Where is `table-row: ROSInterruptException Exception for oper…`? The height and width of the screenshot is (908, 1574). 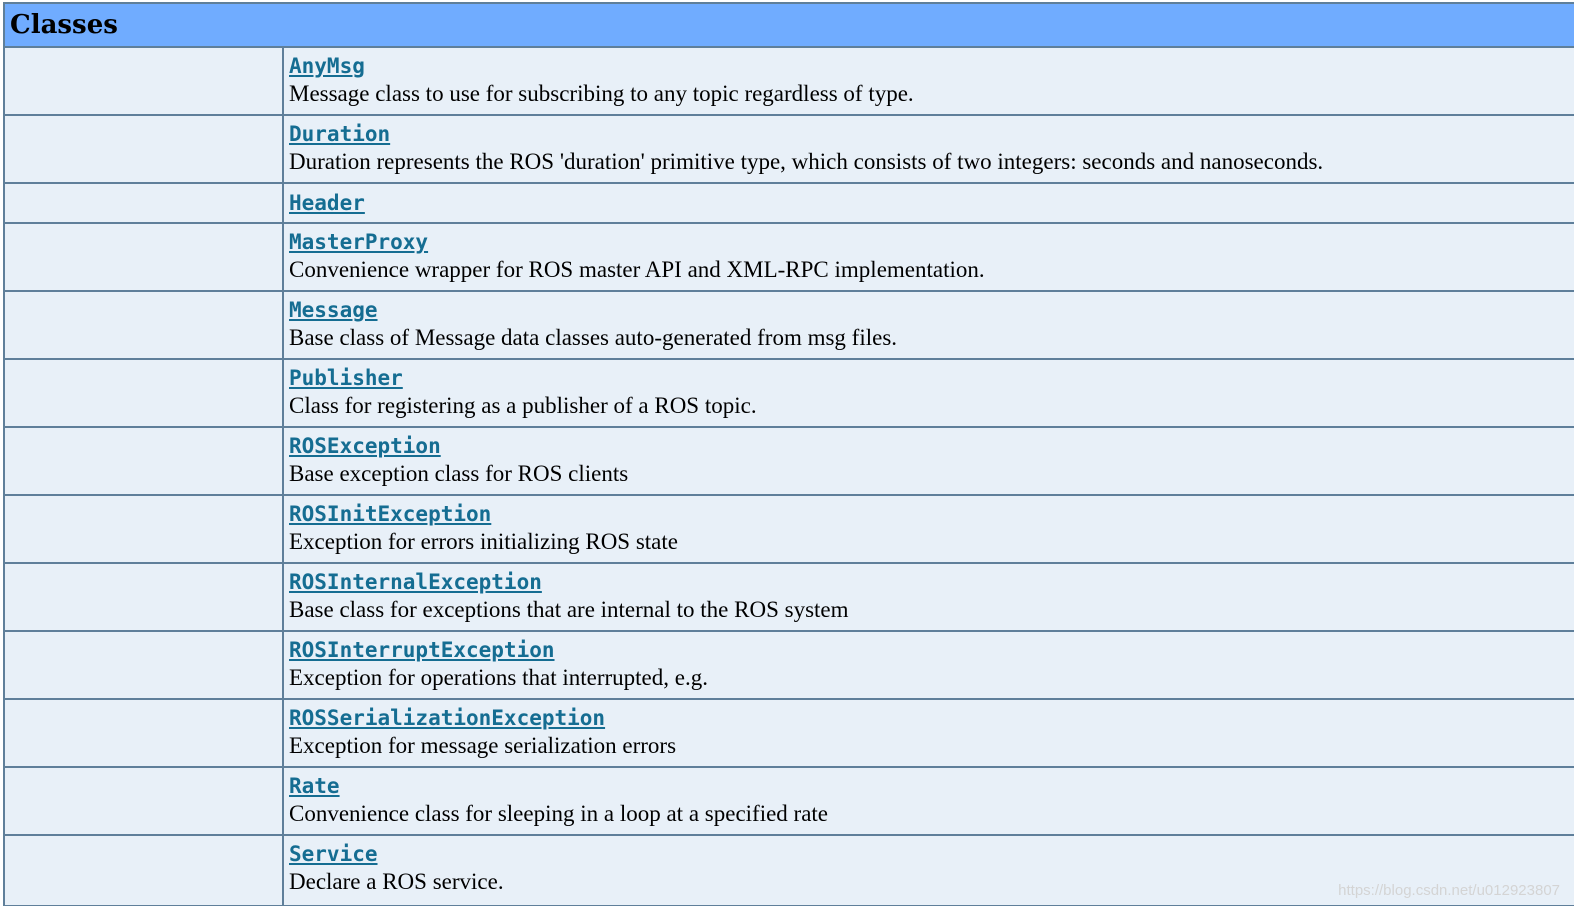
table-row: ROSInterruptException Exception for oper… is located at coordinates (789, 666).